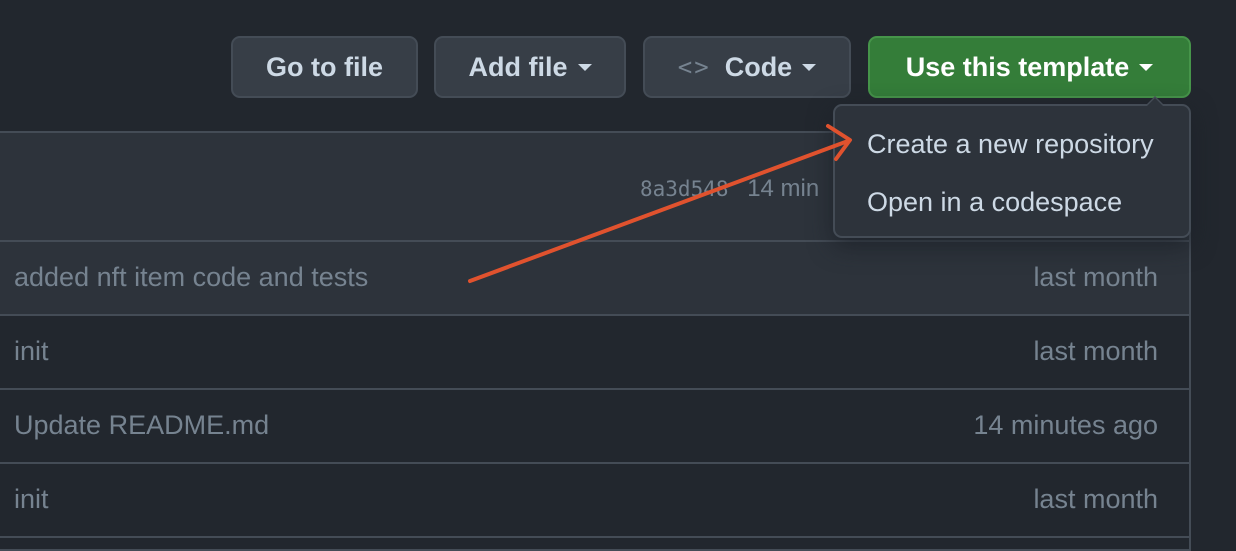  Describe the element at coordinates (758, 66) in the screenshot. I see `code-label: Code` at that location.